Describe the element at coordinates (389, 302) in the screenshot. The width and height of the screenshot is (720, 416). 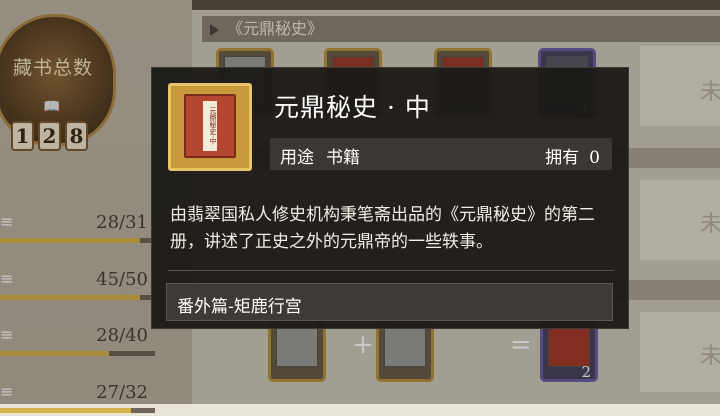
I see `source-entry: 番外篇-矩鹿行宫` at that location.